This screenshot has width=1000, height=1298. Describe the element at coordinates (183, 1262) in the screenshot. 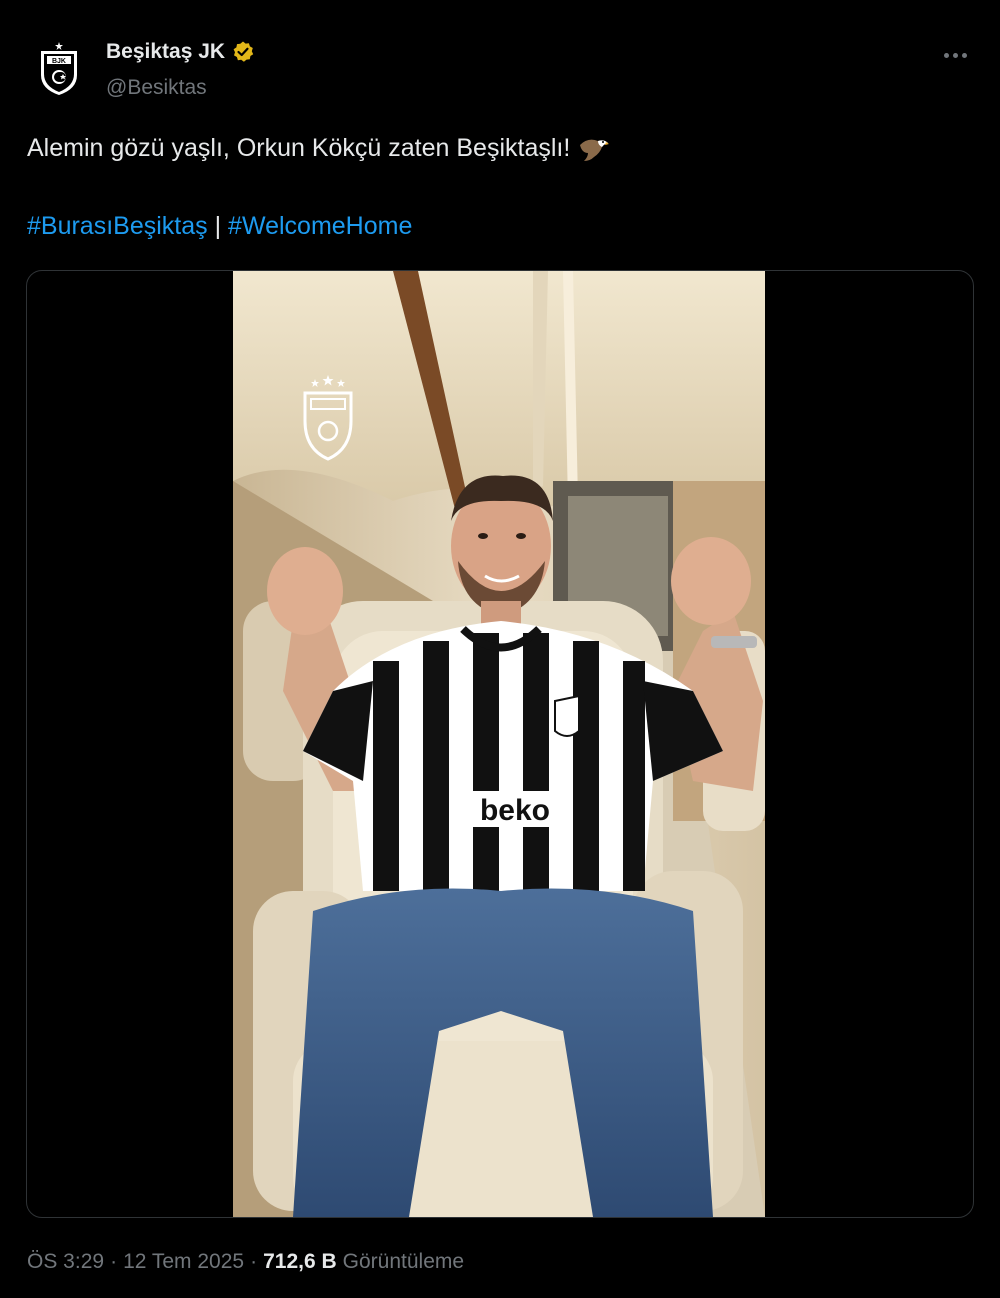

I see `tweet-date: 12 Tem 2025` at that location.